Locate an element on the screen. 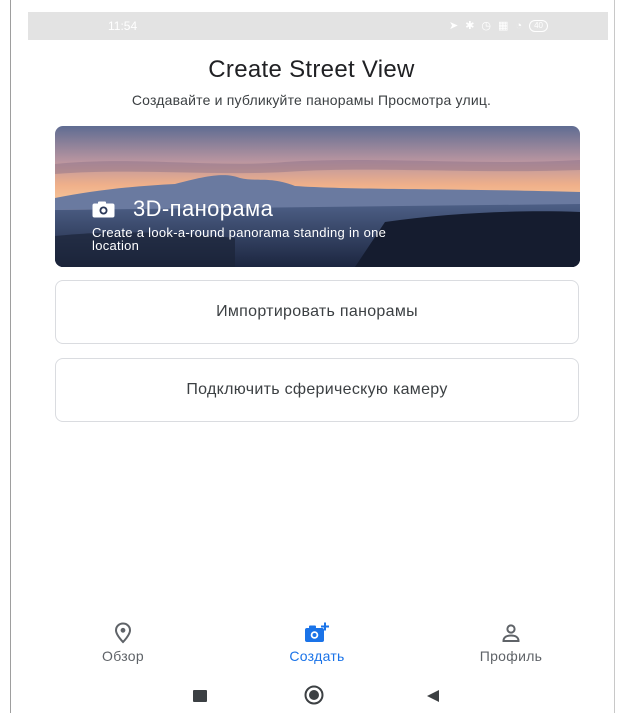  home-circle-icon is located at coordinates (314, 695).